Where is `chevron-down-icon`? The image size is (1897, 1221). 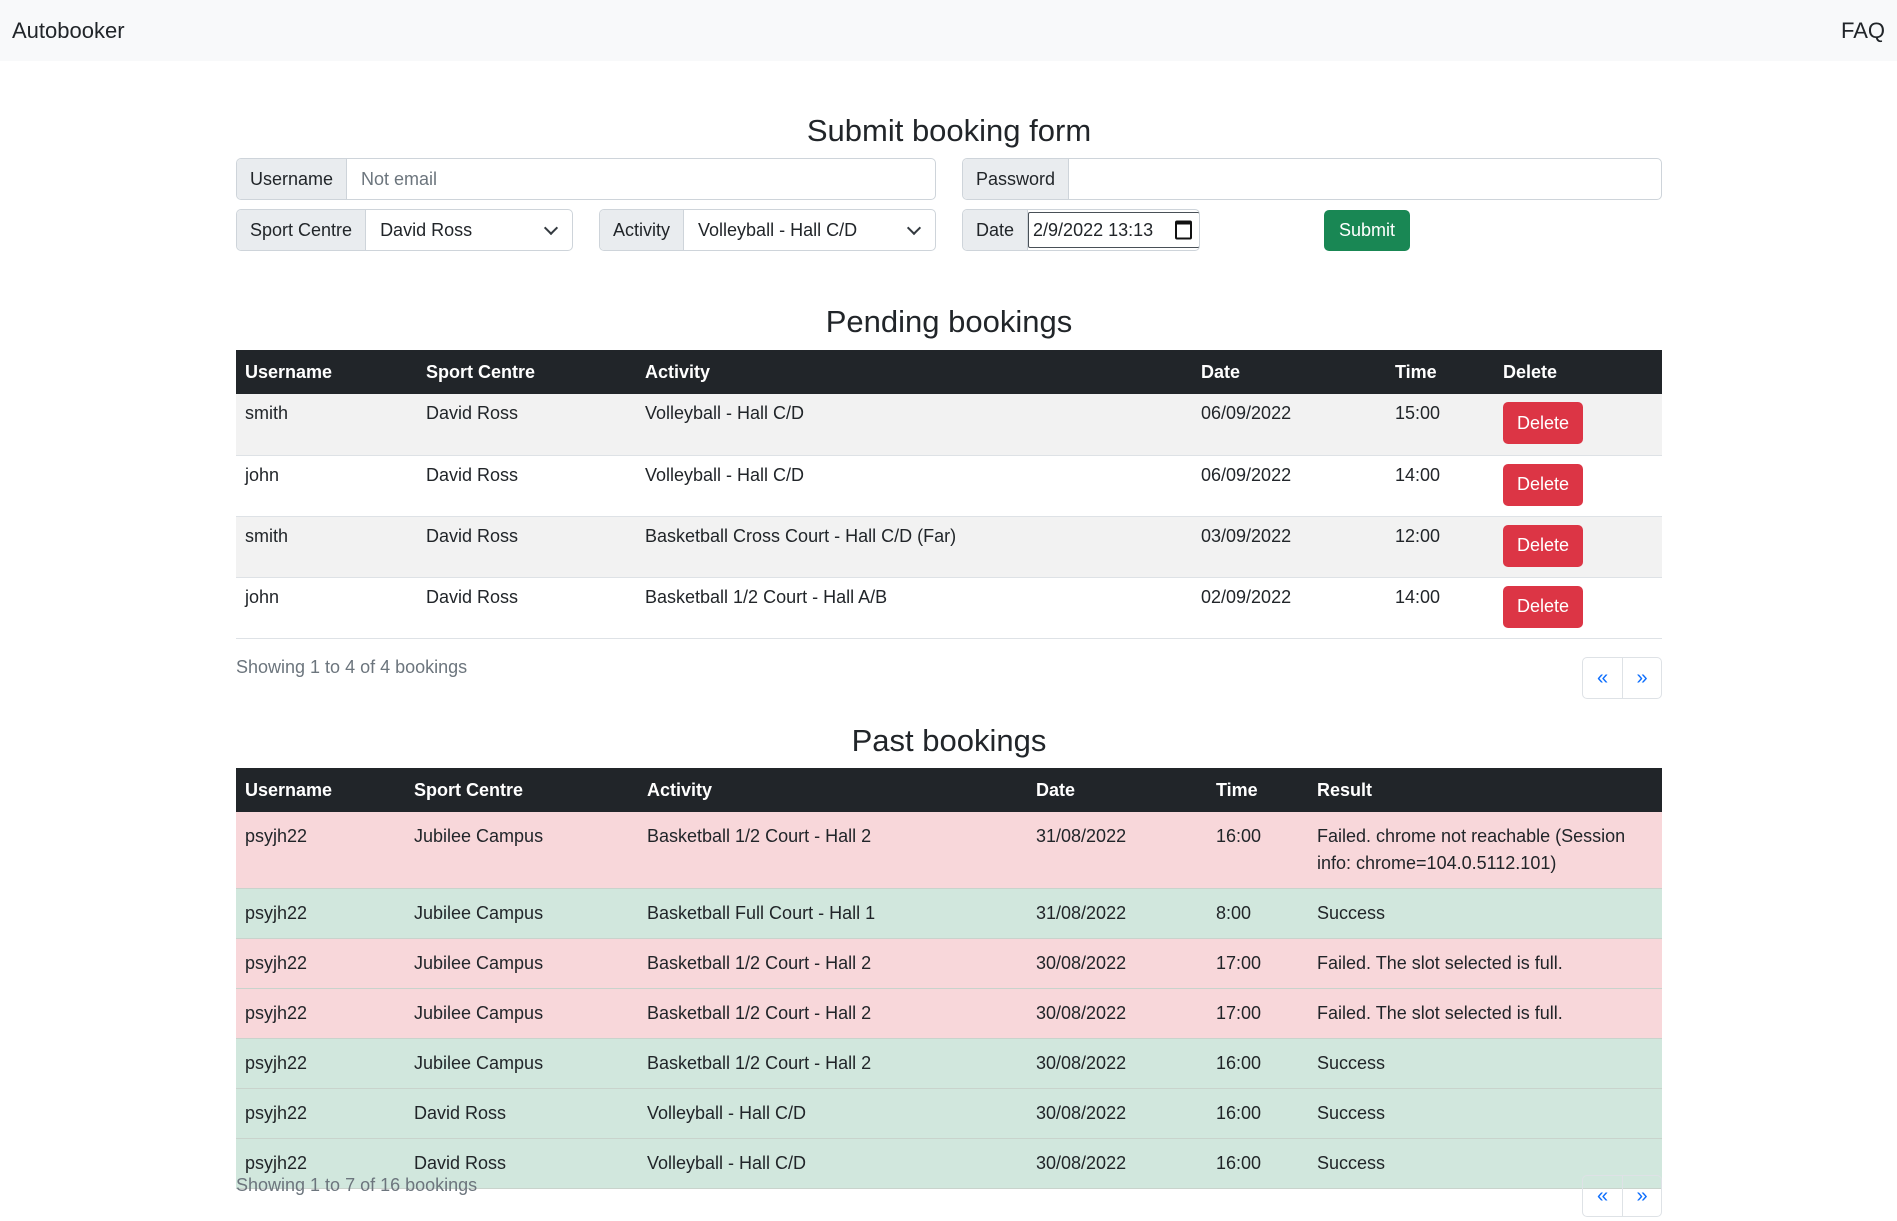 chevron-down-icon is located at coordinates (551, 228).